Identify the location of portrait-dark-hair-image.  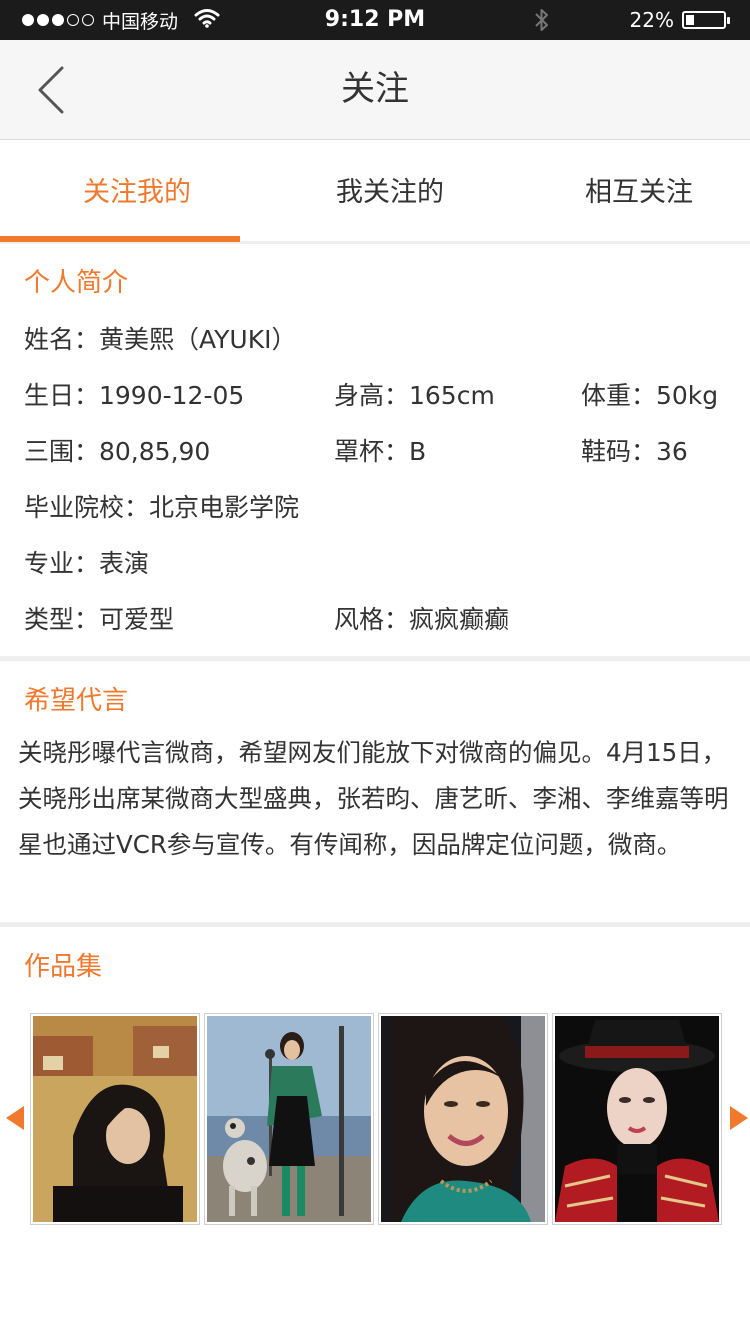
(115, 1119).